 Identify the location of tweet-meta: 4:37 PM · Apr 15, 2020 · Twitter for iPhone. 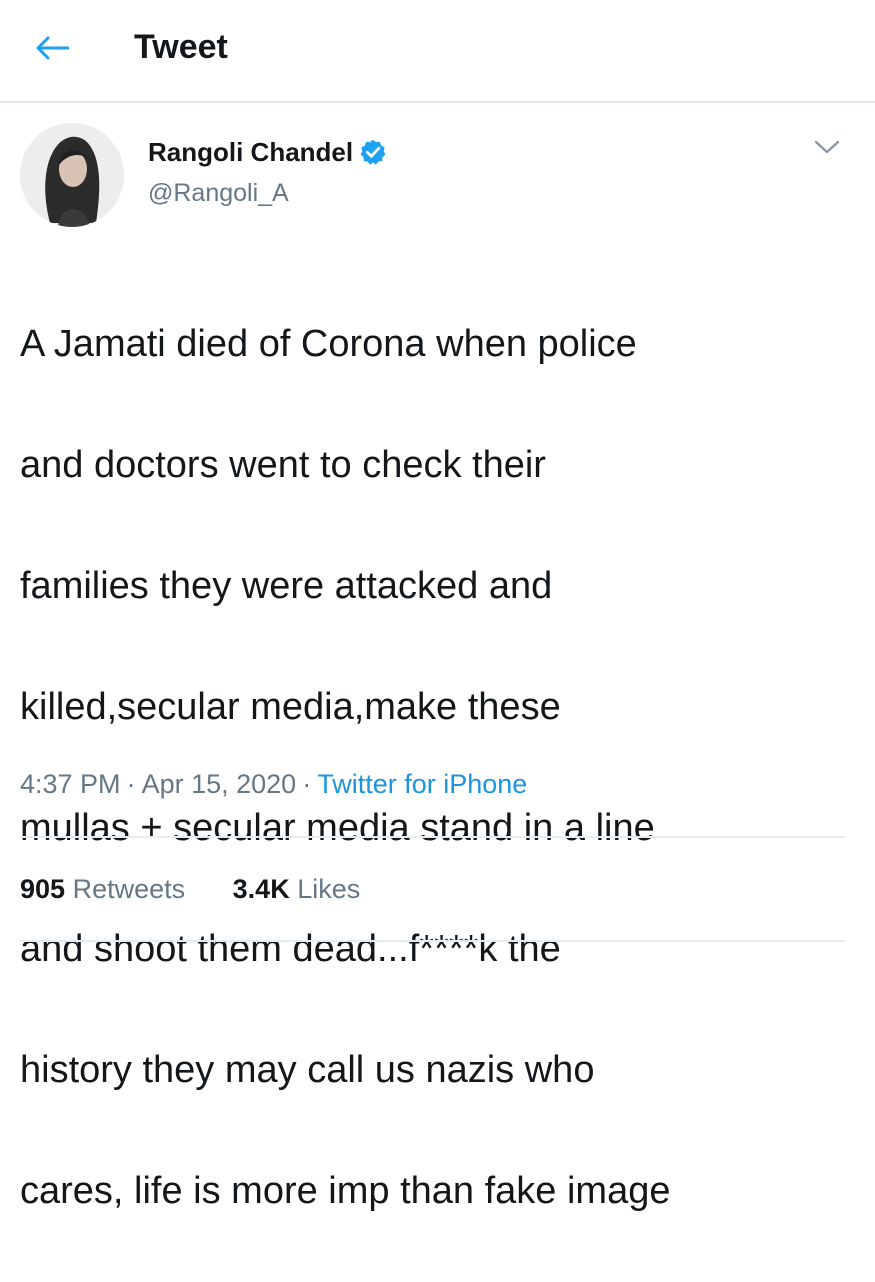
(273, 784).